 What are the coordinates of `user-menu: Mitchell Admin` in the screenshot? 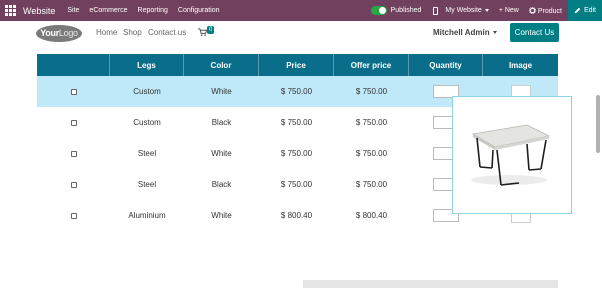 It's located at (465, 32).